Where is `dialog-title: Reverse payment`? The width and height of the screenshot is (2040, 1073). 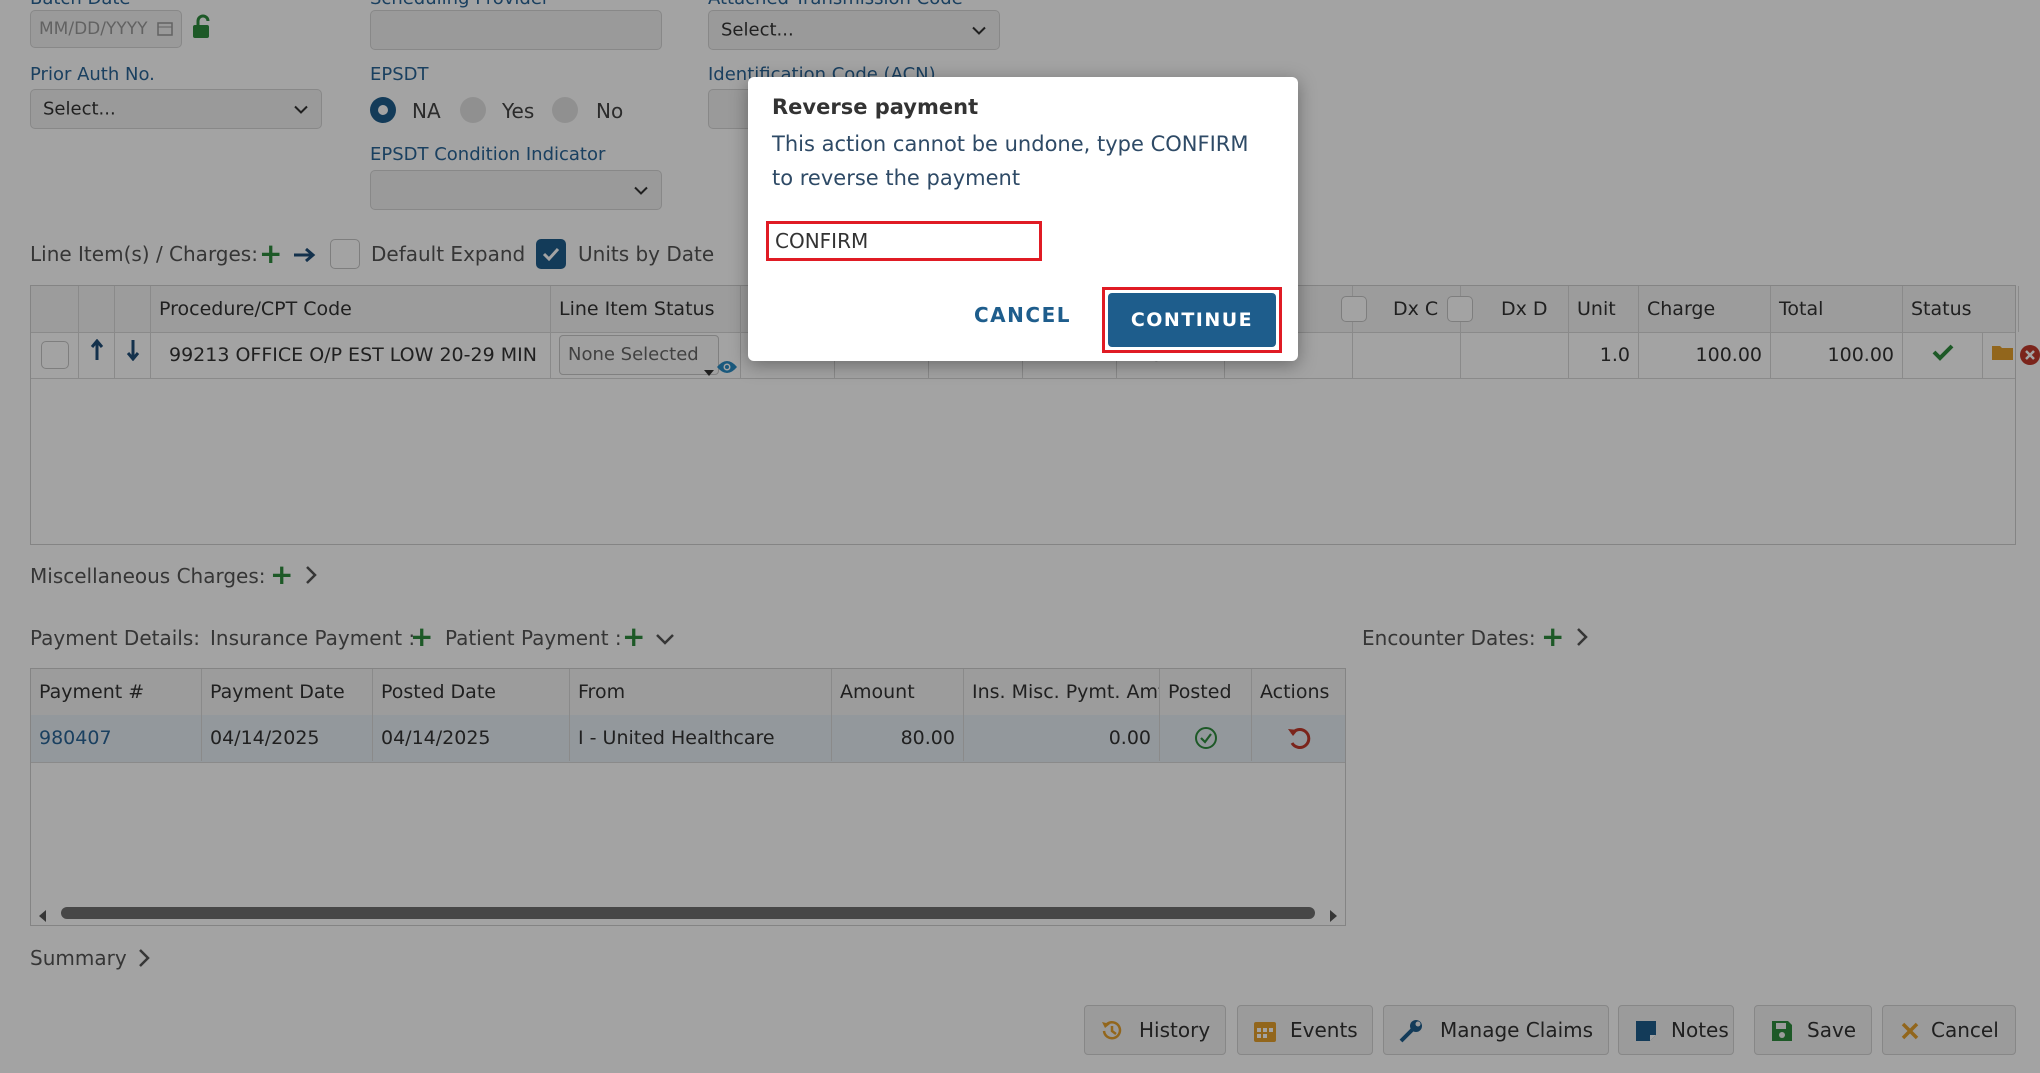
dialog-title: Reverse payment is located at coordinates (875, 107).